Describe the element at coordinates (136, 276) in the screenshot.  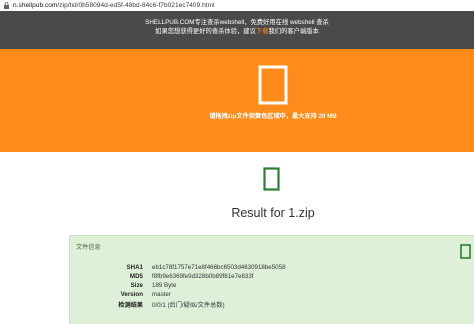
I see `info-key: MD5` at that location.